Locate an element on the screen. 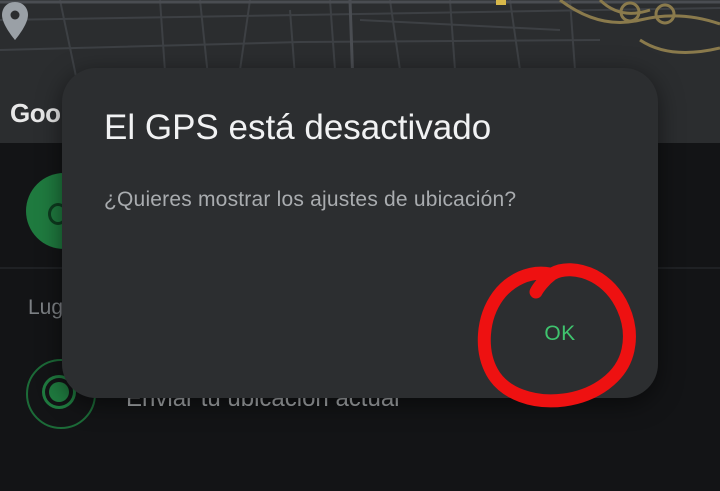  google-attribution: Goo is located at coordinates (35, 113).